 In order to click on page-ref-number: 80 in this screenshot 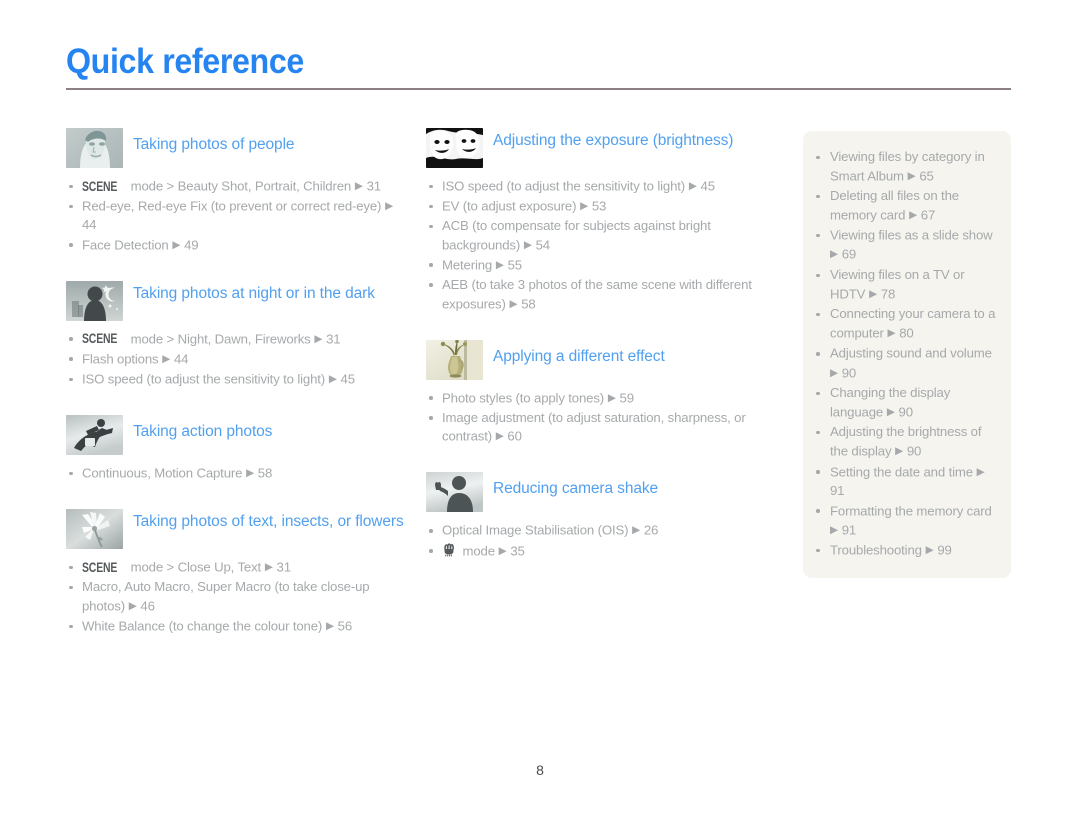, I will do `click(906, 333)`.